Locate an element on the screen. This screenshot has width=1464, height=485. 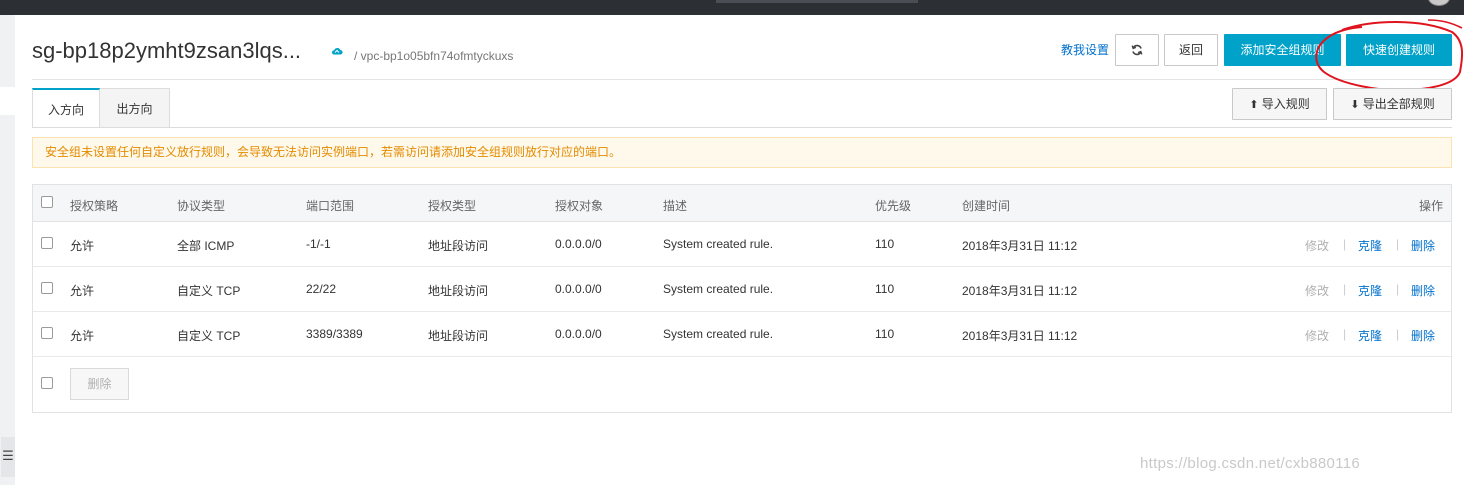
quick-create-rule-button: 快速创建规则 is located at coordinates (1399, 50).